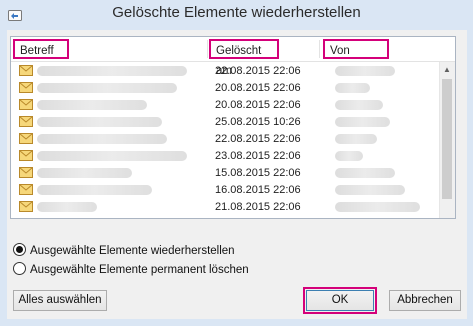 Image resolution: width=473 pixels, height=326 pixels. I want to click on select-all-button: Alles auswählen, so click(60, 300).